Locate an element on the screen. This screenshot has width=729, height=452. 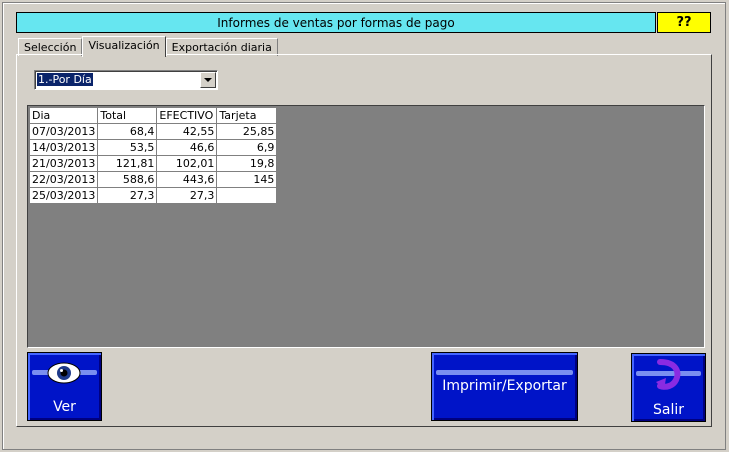
chevron-down-icon is located at coordinates (208, 80).